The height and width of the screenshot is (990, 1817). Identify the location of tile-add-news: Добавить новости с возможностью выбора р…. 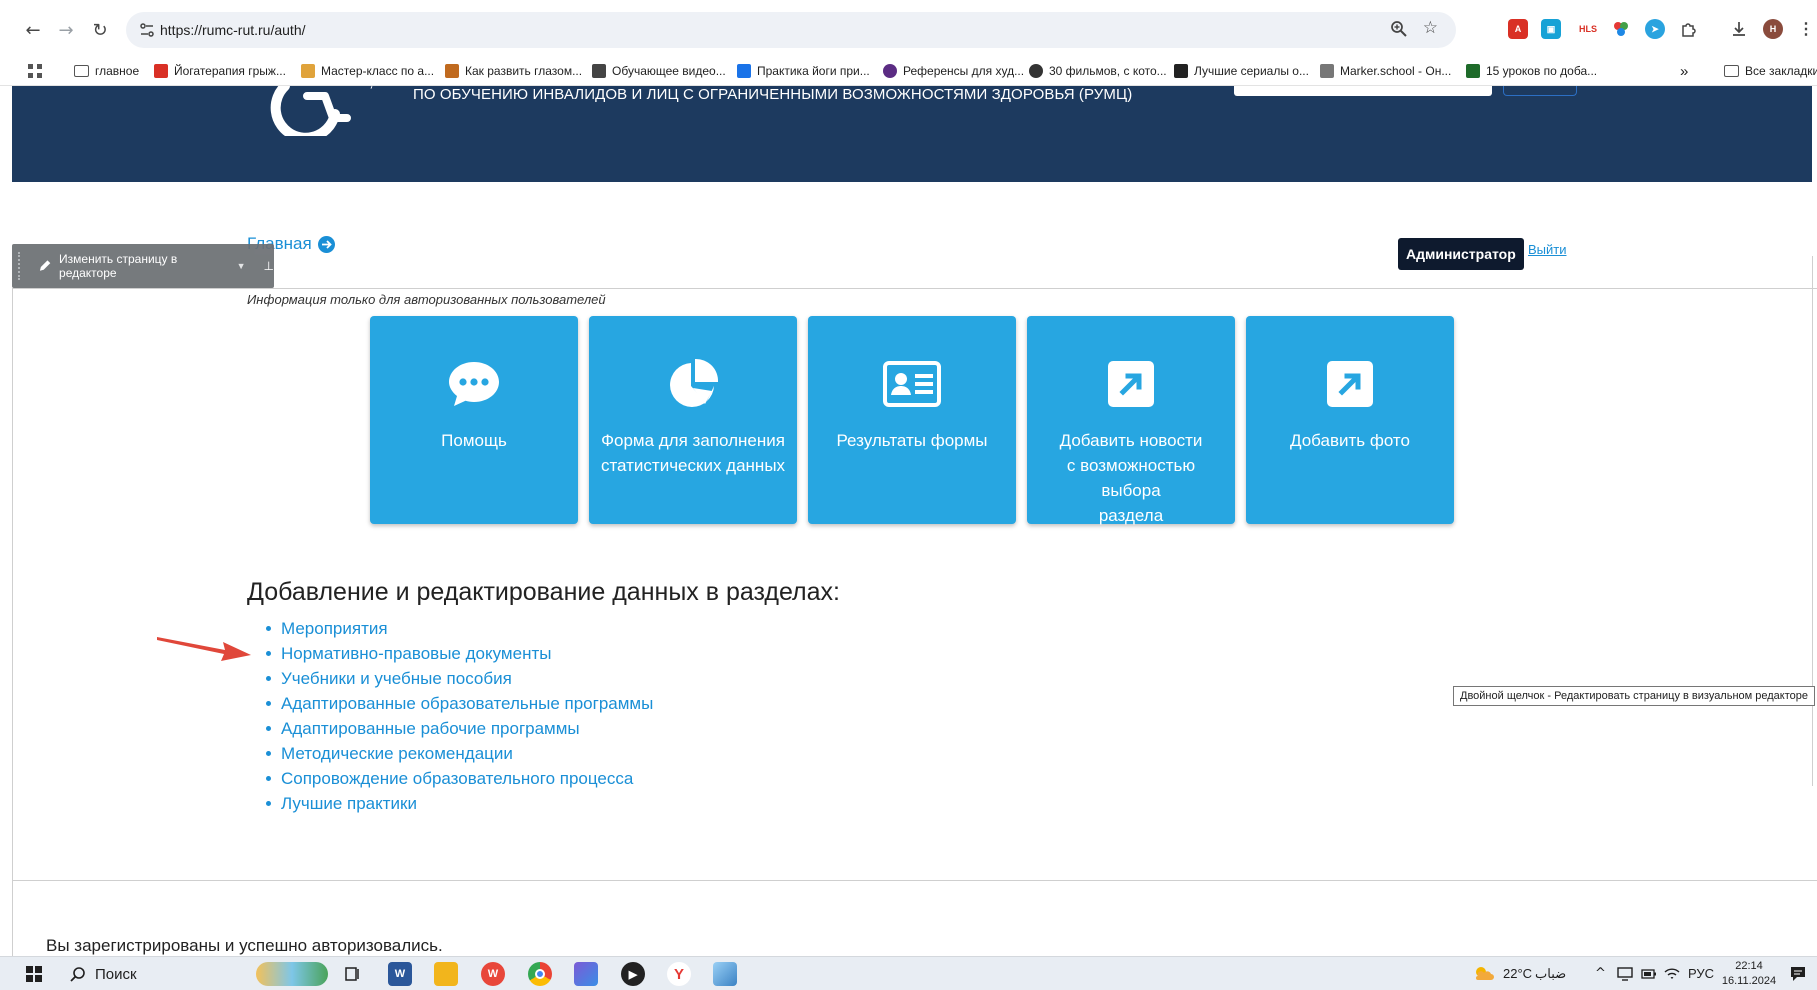
(1131, 420).